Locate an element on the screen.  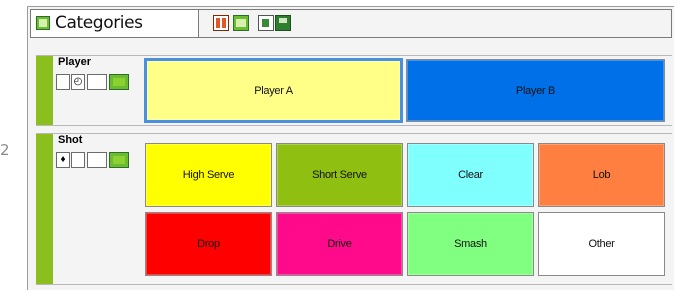
shot-group-stripe is located at coordinates (44, 209).